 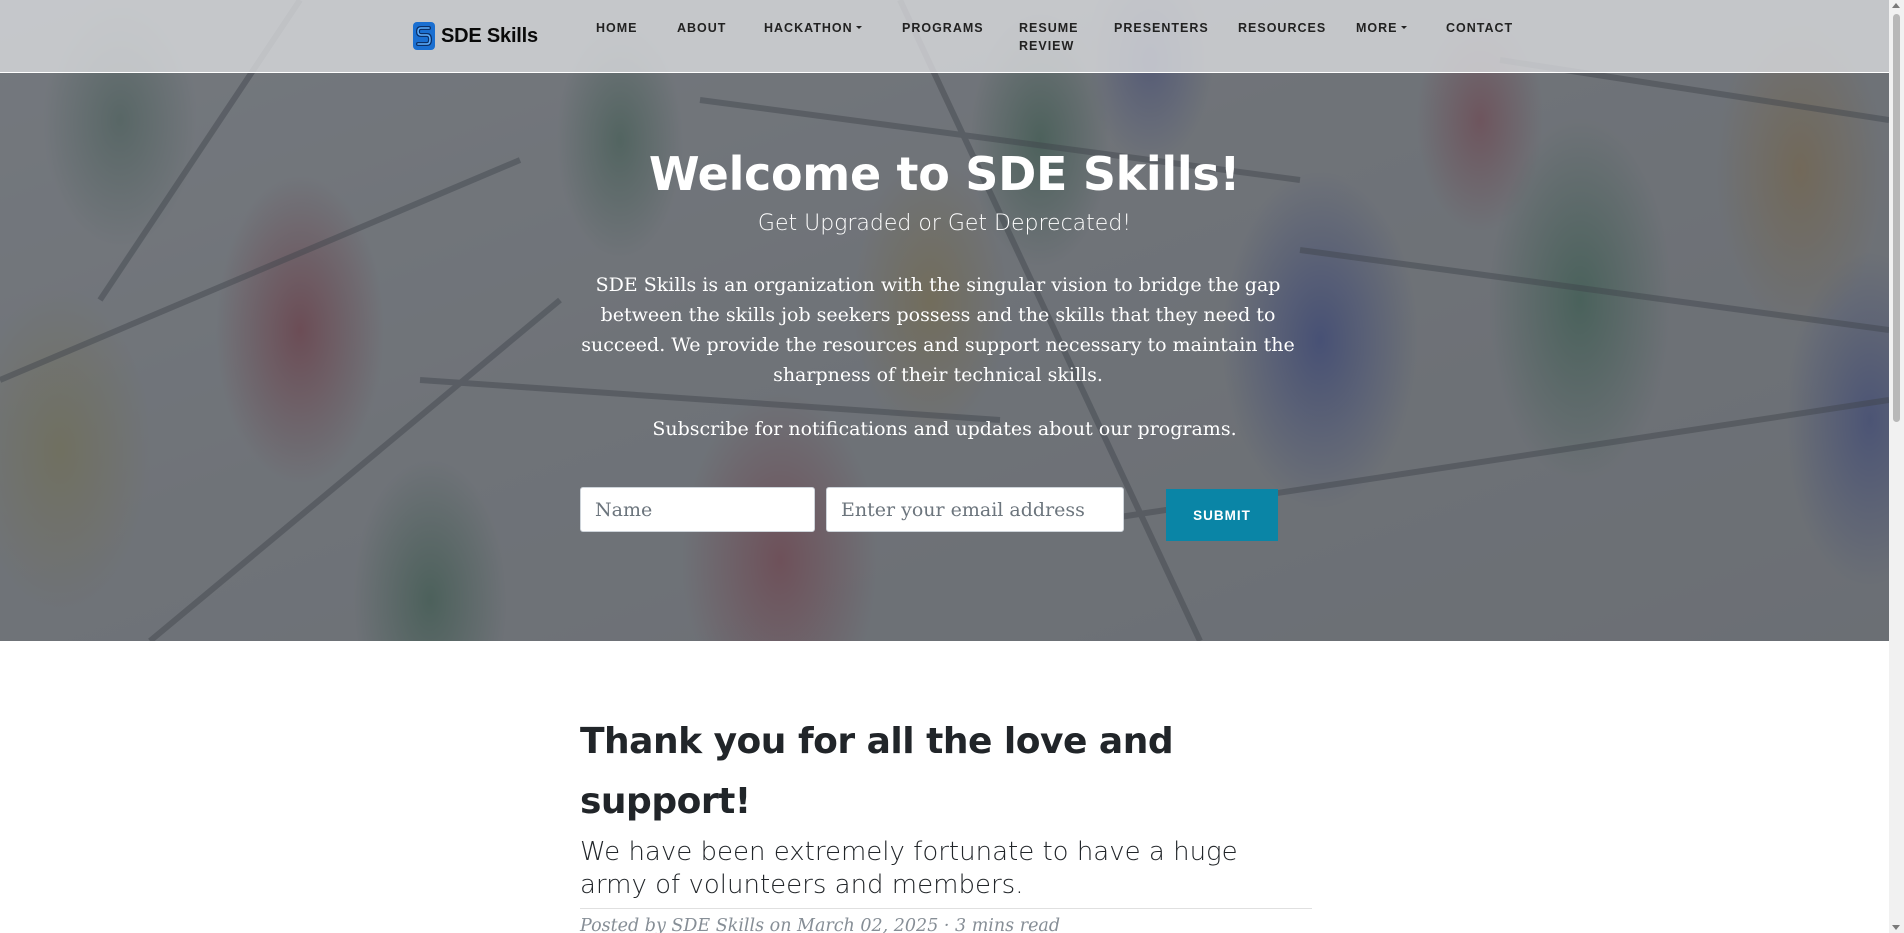 I want to click on submit-button: SUBMIT, so click(x=1222, y=515).